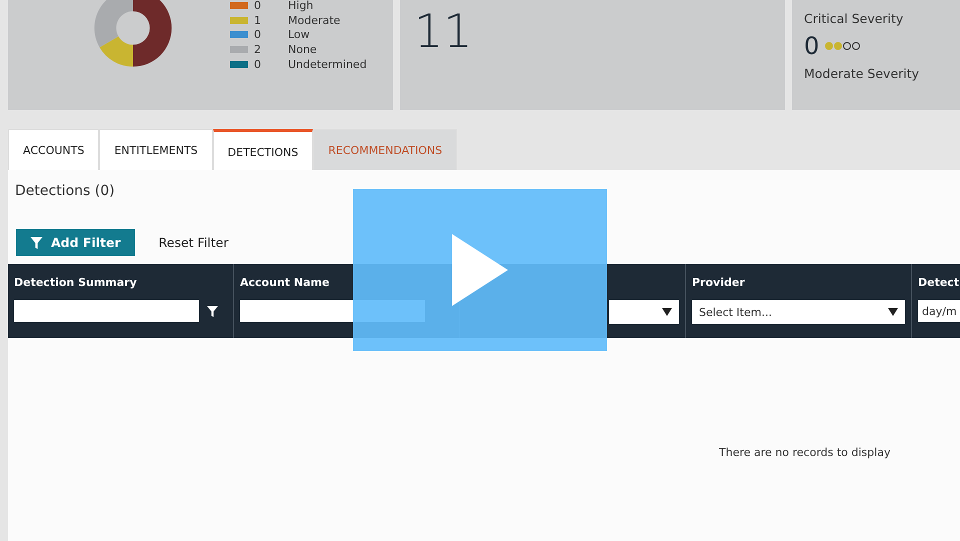 Image resolution: width=960 pixels, height=541 pixels. Describe the element at coordinates (285, 282) in the screenshot. I see `column-heading: Account Name` at that location.